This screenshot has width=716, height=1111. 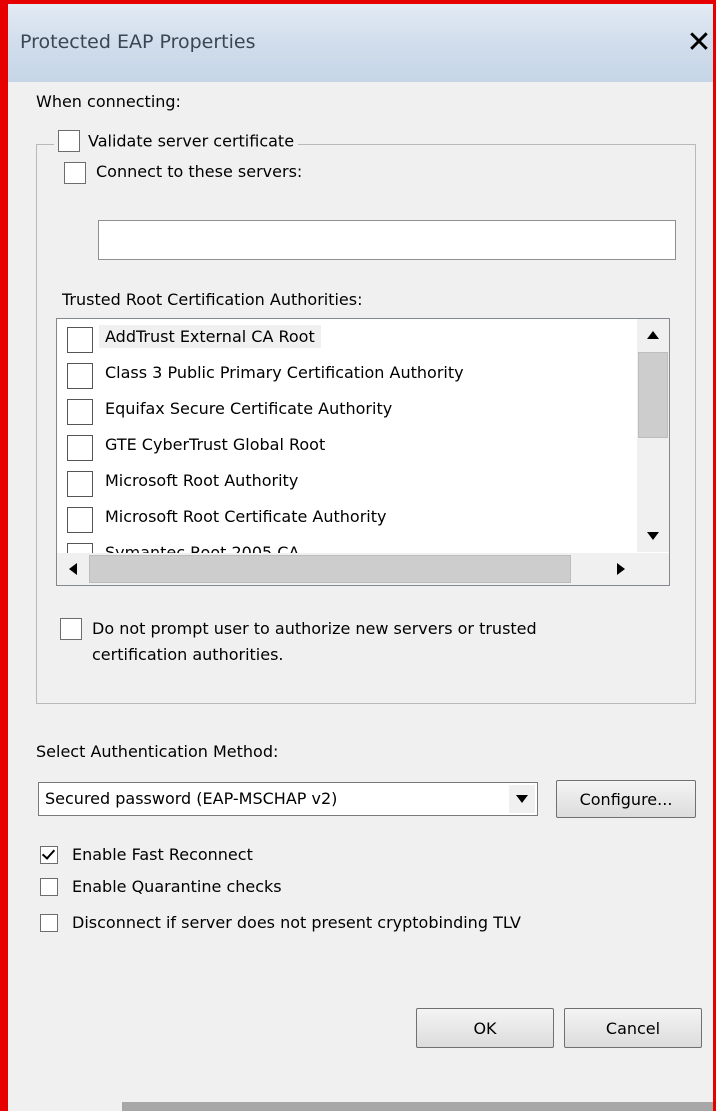 I want to click on list-item-label: Microsoft Root Certificate Authority, so click(x=246, y=516).